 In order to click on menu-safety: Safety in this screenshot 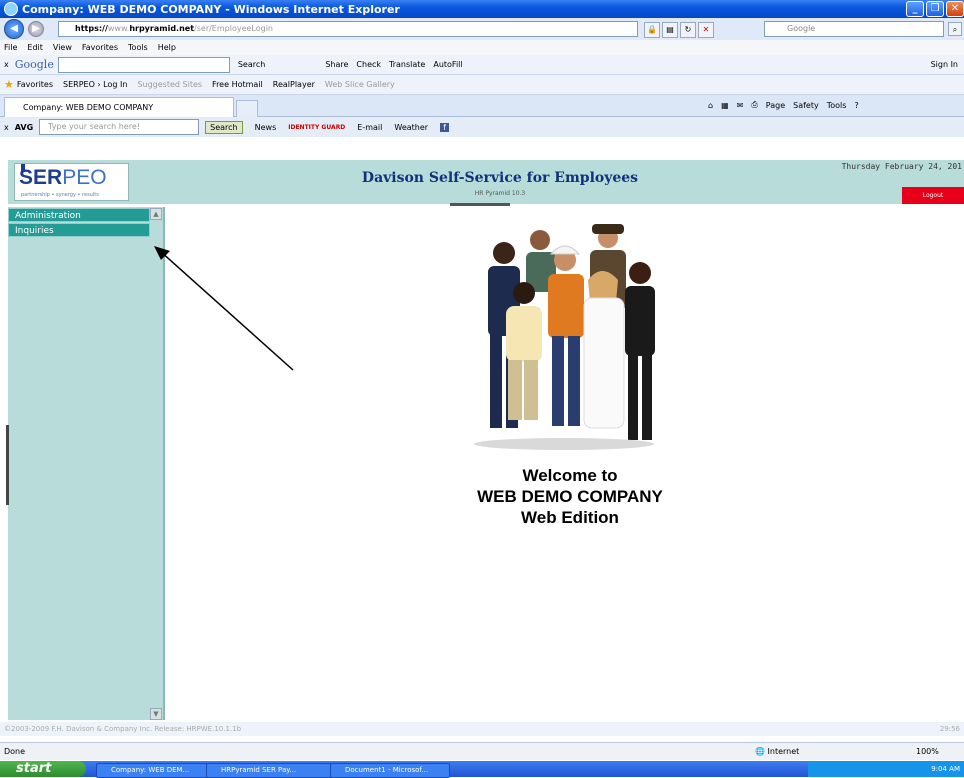, I will do `click(806, 105)`.